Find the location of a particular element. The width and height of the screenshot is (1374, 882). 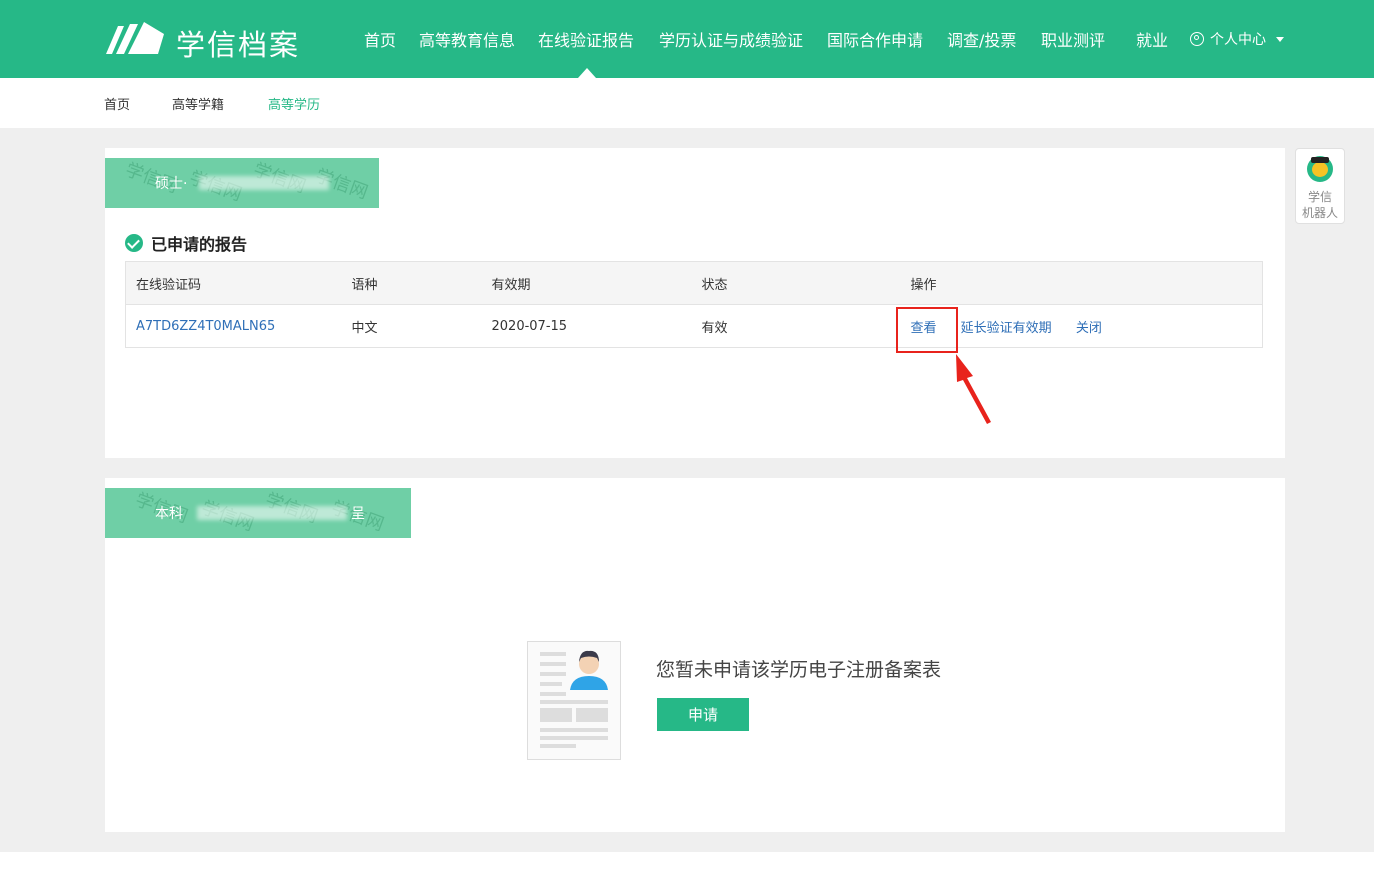

document-illustration is located at coordinates (574, 700).